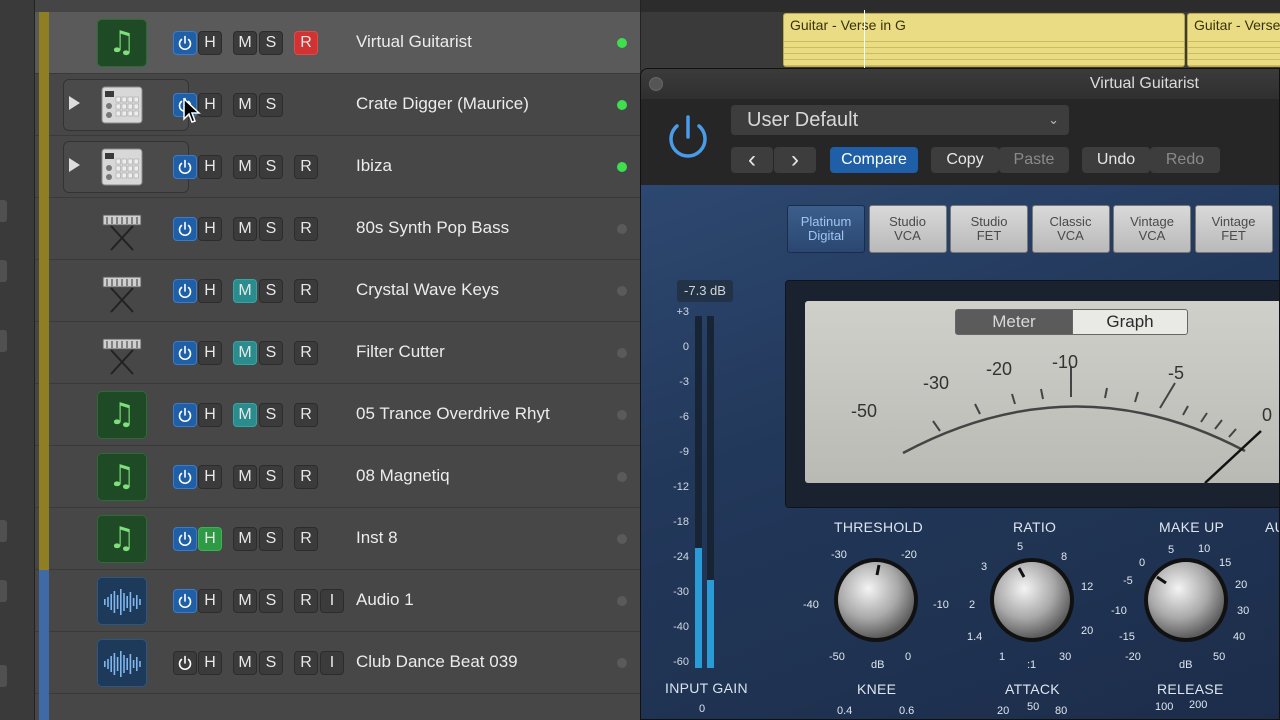  I want to click on graph-toggle-button: Graph, so click(1130, 322).